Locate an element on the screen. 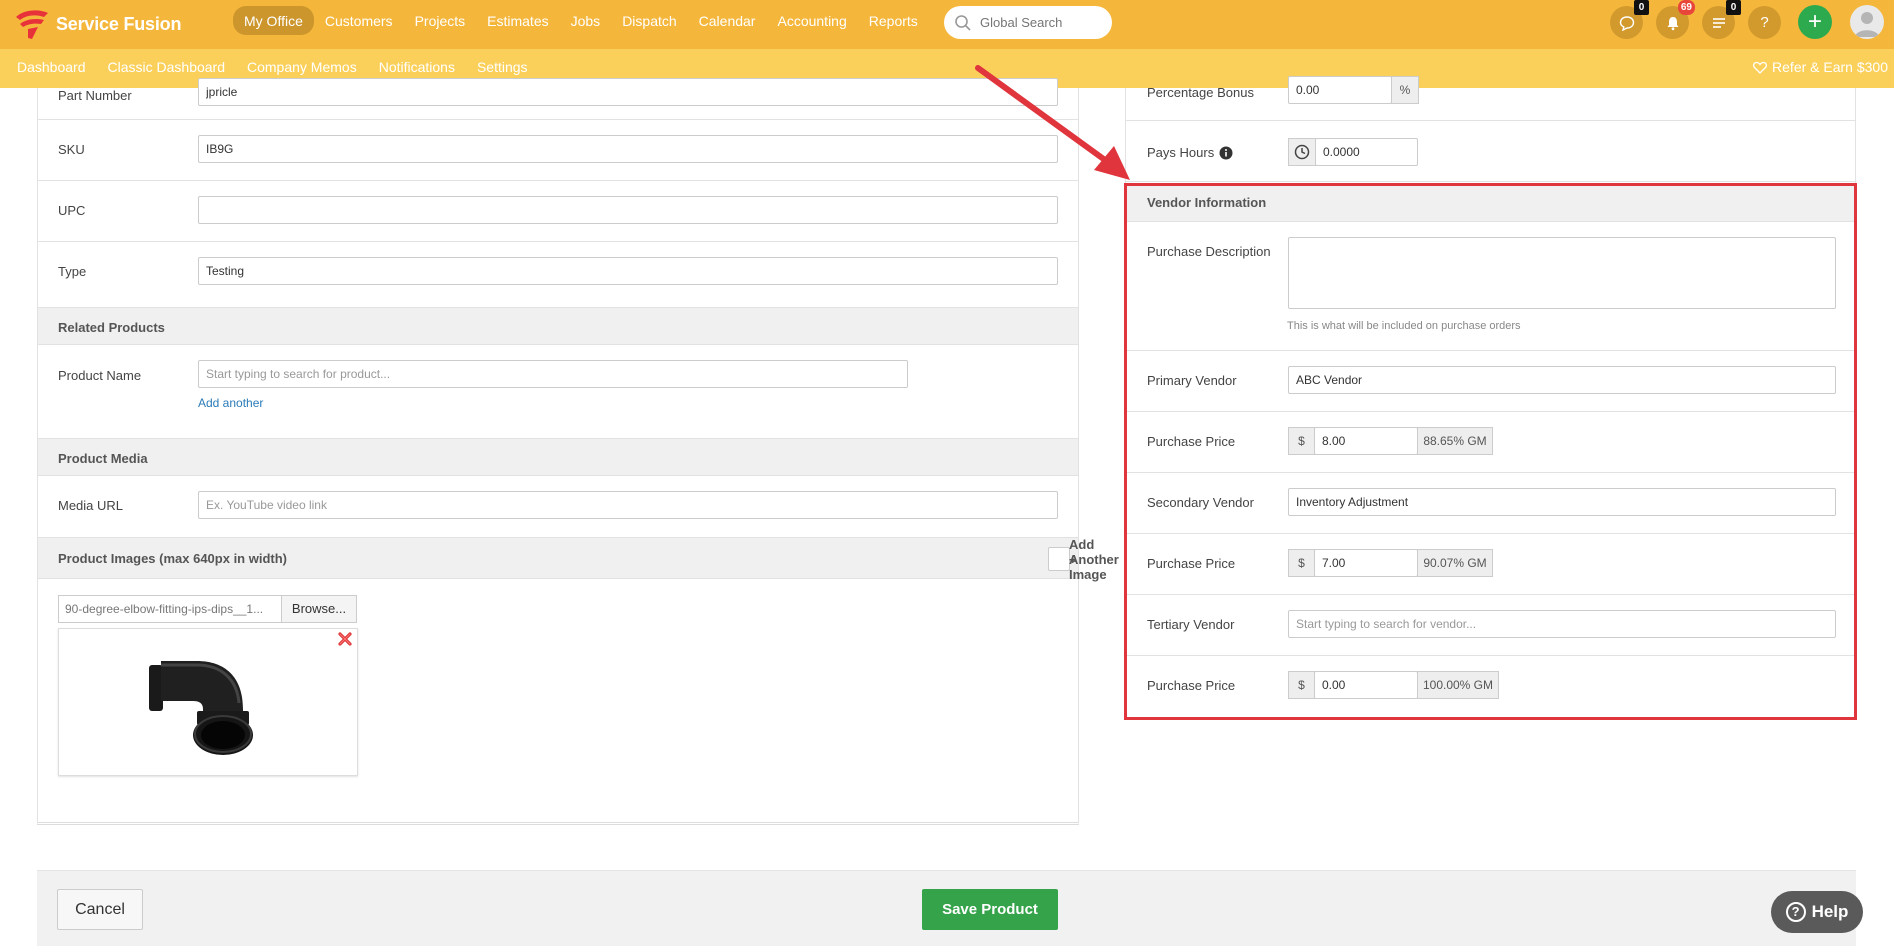 The image size is (1894, 946). nav-customers: Customers is located at coordinates (359, 20).